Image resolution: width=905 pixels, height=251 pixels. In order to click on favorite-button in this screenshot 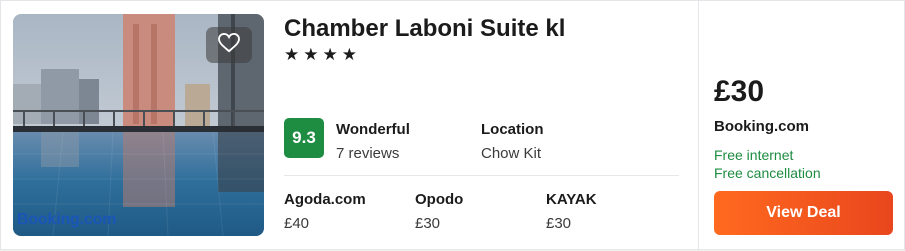, I will do `click(229, 45)`.